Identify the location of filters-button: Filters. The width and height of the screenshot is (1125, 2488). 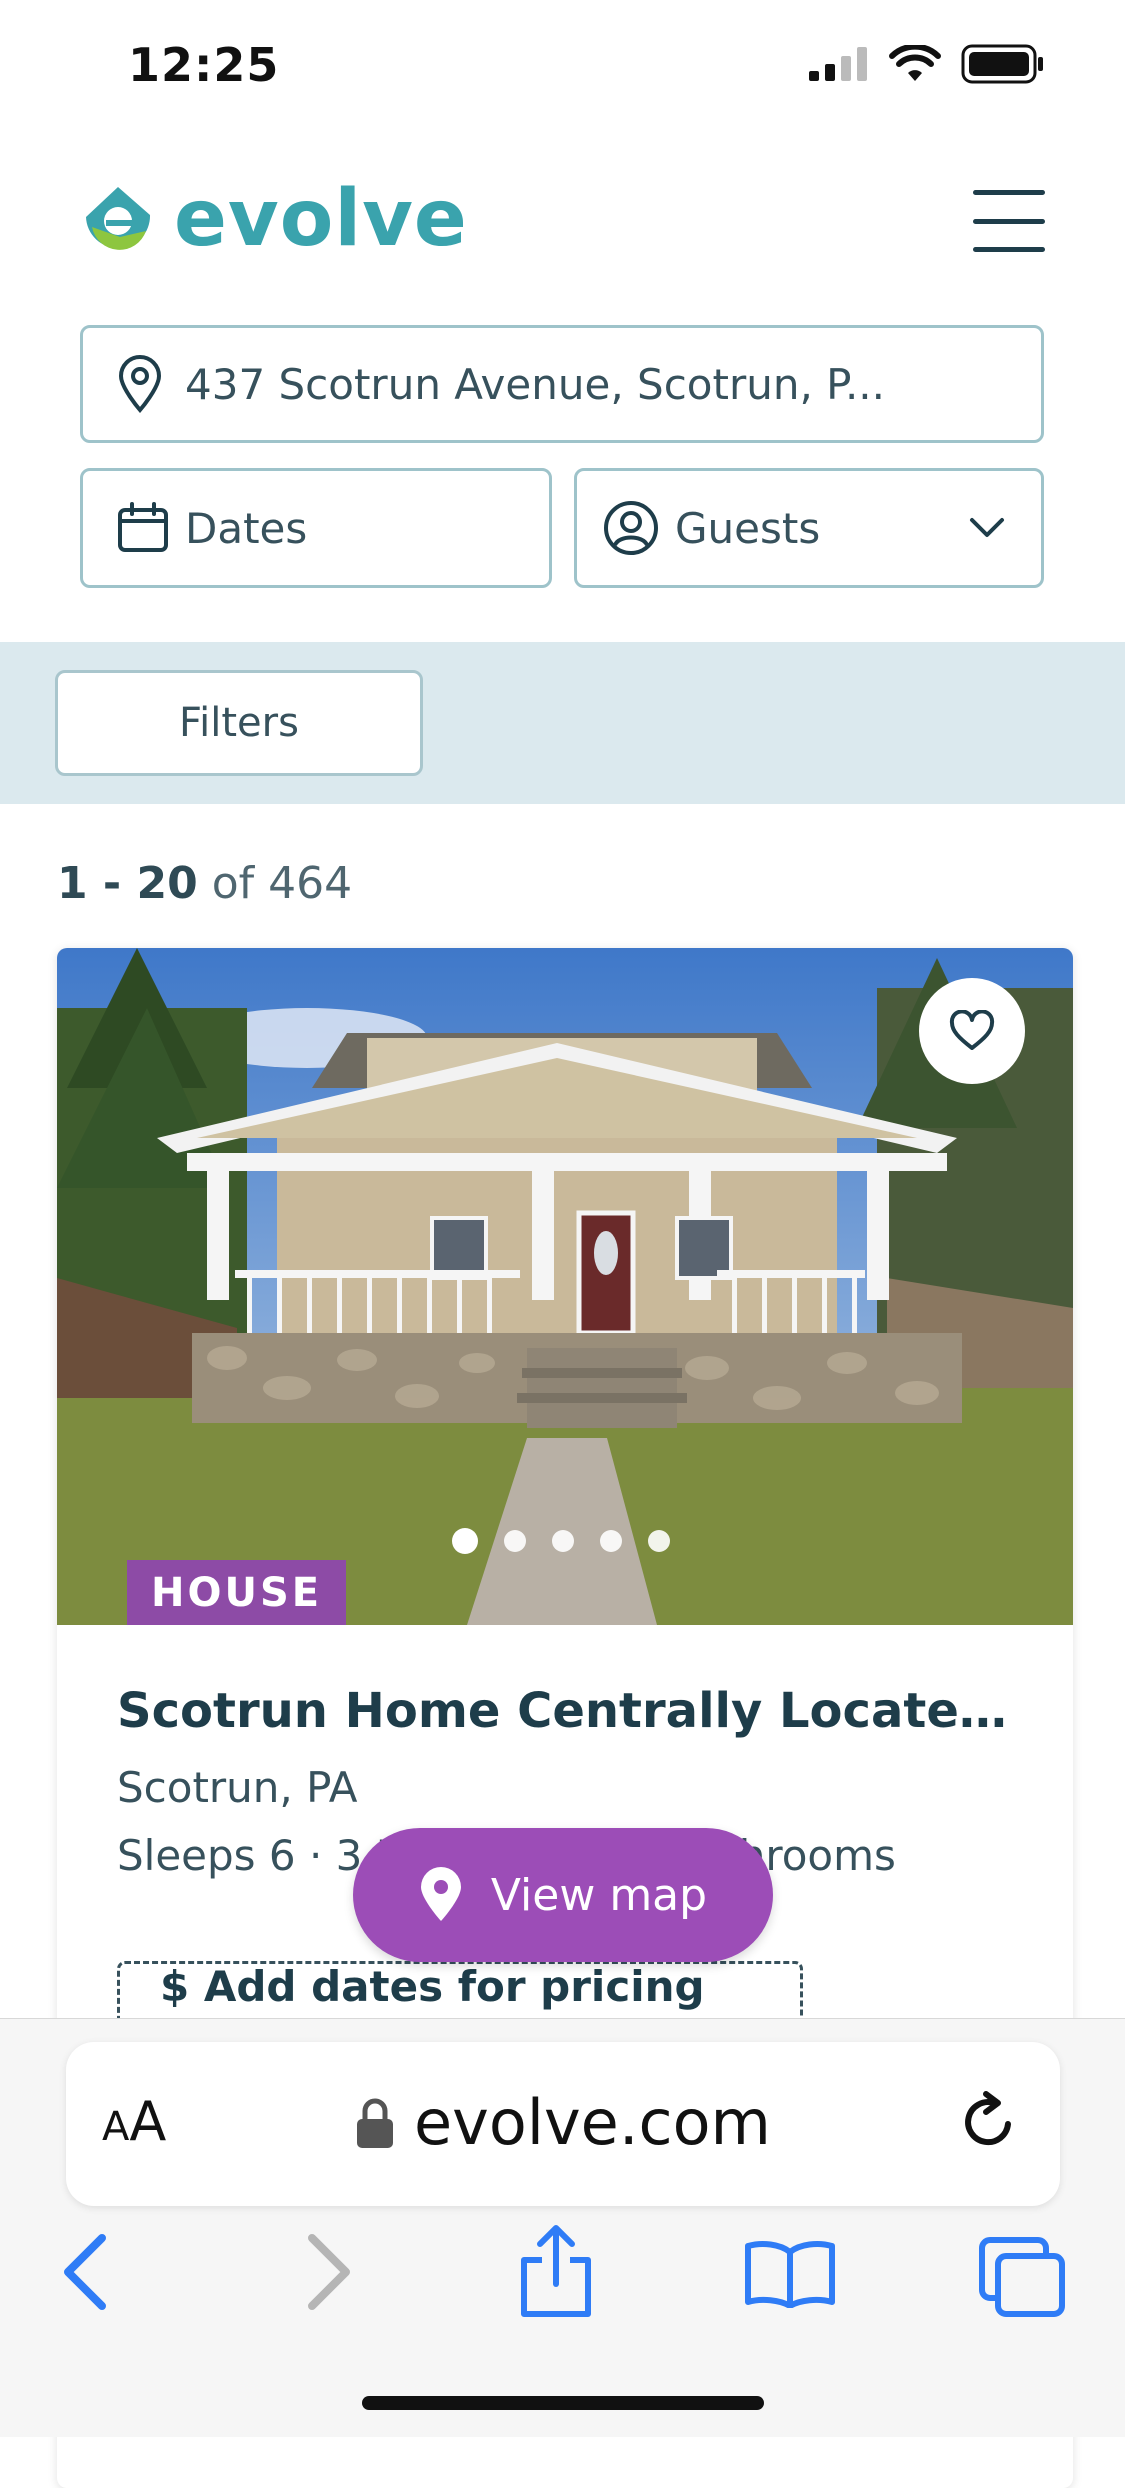
(239, 723).